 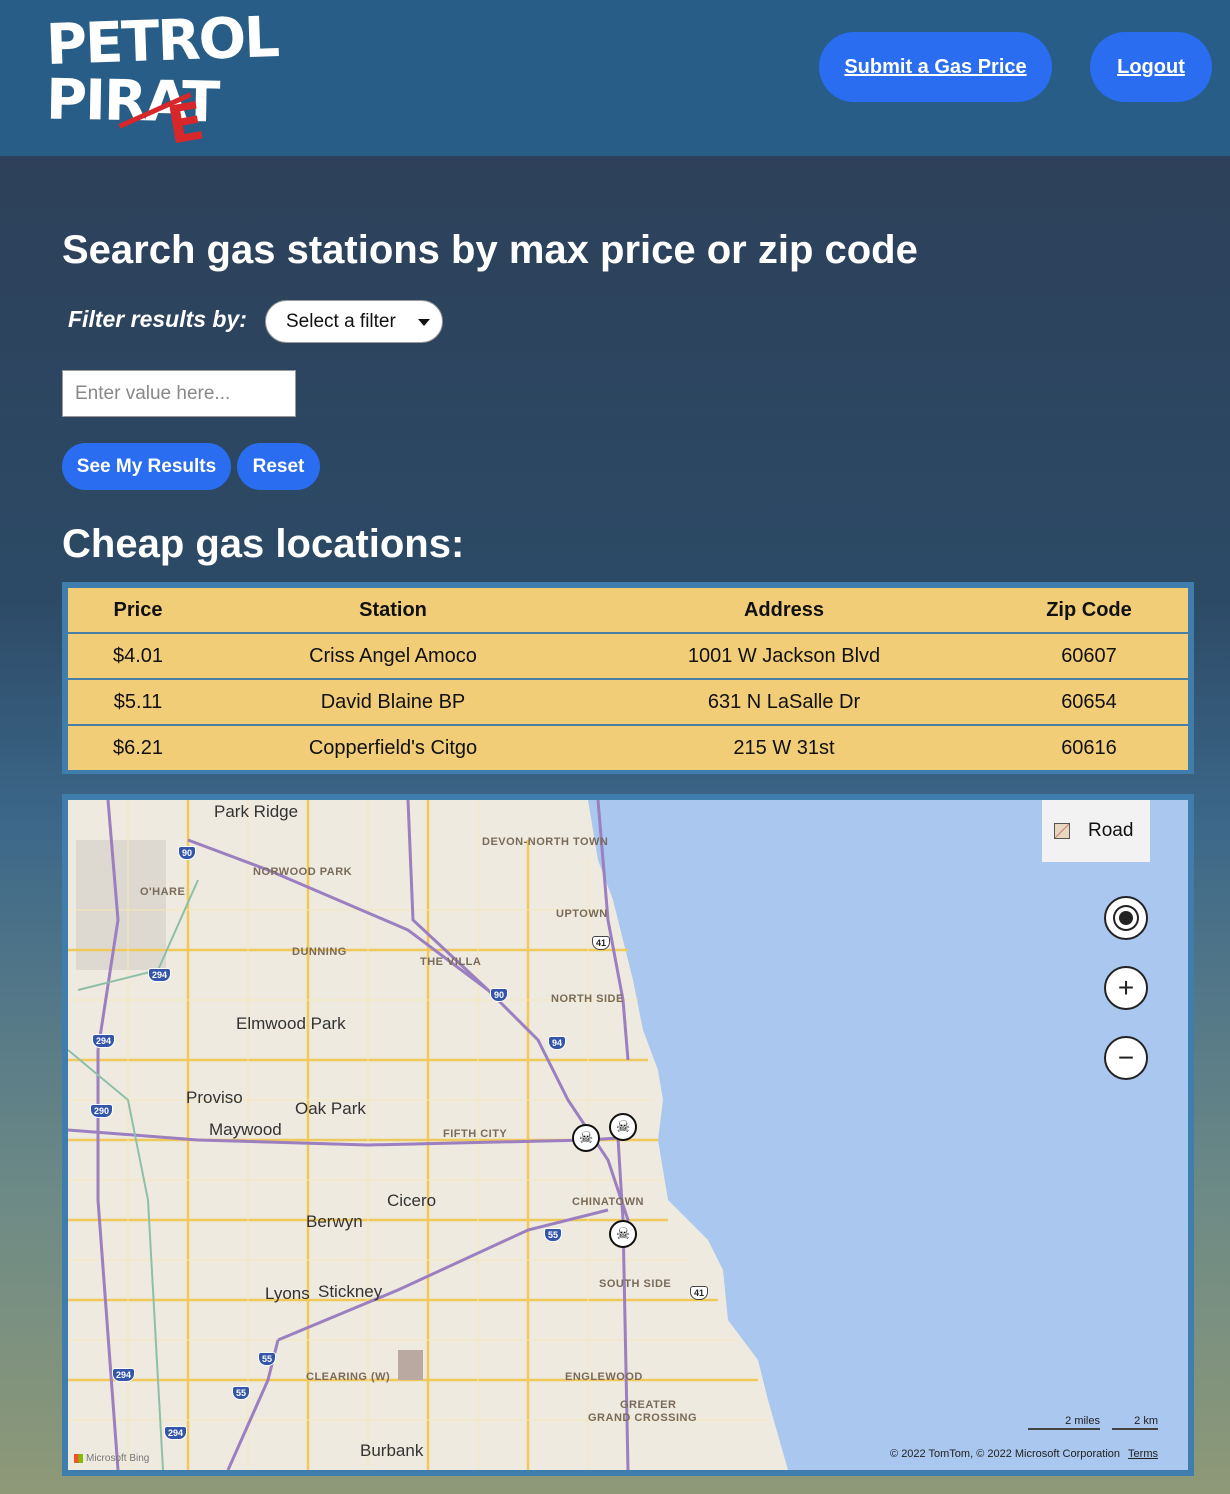 I want to click on filter-select: Select a filter, so click(x=354, y=321).